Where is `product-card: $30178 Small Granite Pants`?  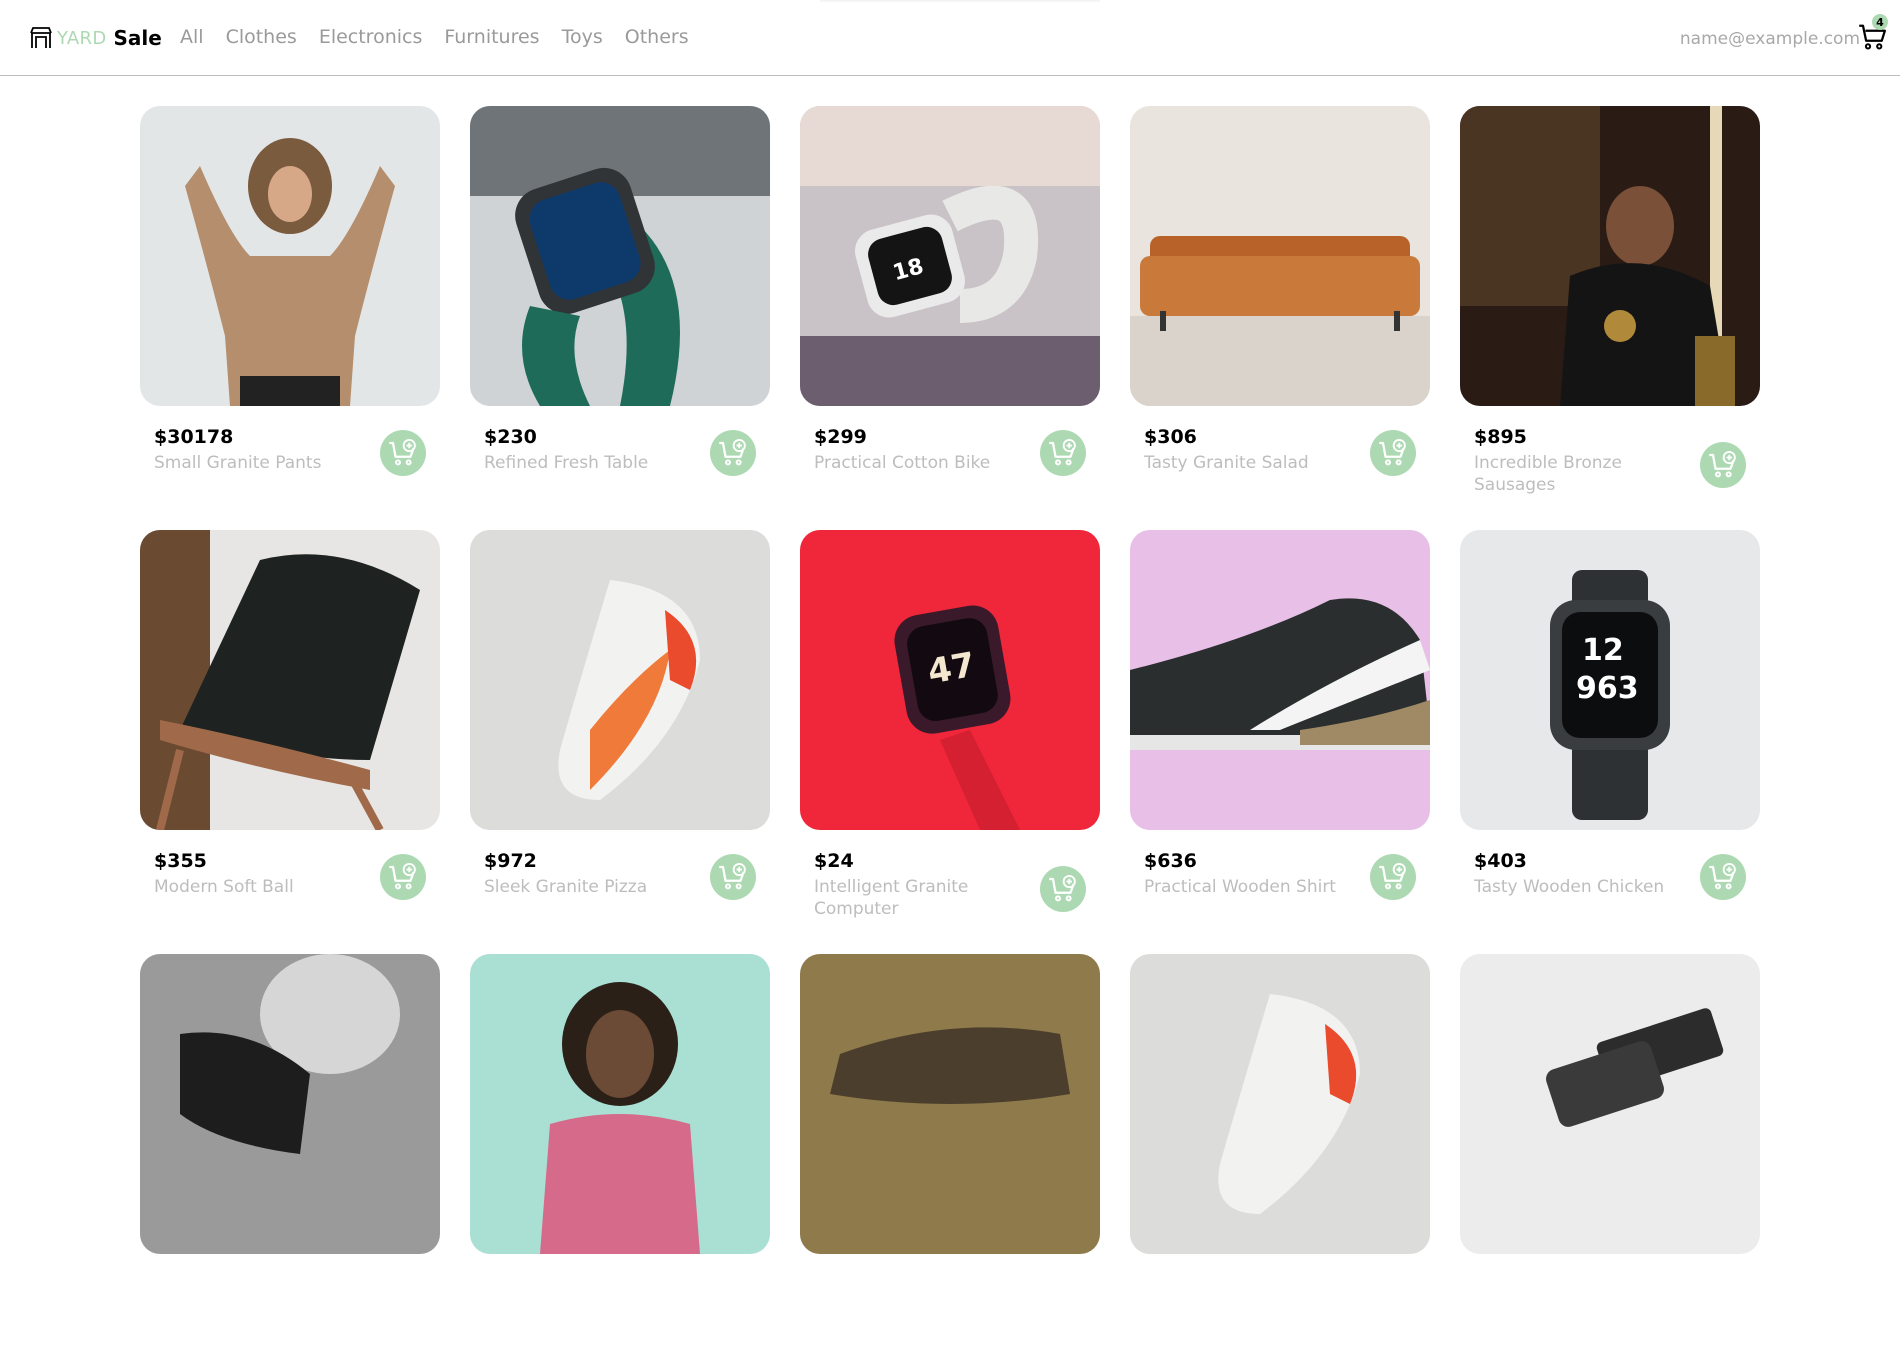 product-card: $30178 Small Granite Pants is located at coordinates (290, 302).